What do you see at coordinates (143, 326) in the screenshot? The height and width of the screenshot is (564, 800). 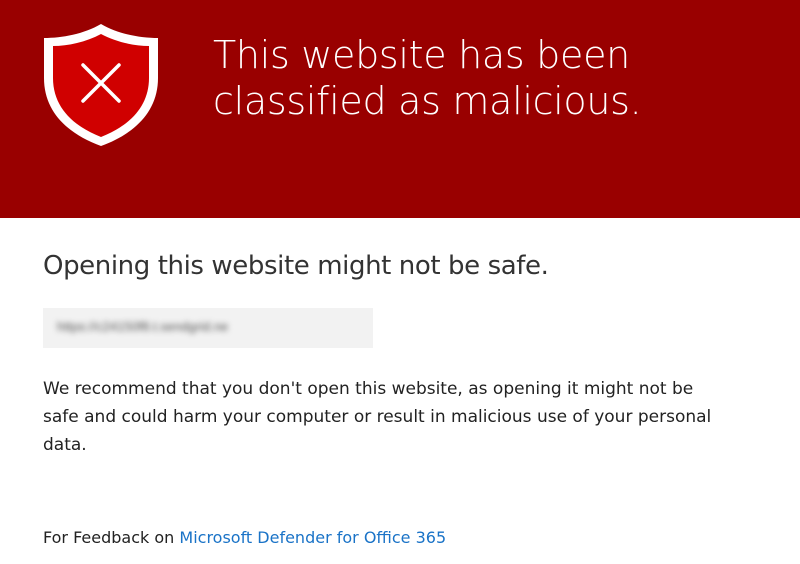 I see `blocked-url: https://c24150f8.t.sendgrid.ne` at bounding box center [143, 326].